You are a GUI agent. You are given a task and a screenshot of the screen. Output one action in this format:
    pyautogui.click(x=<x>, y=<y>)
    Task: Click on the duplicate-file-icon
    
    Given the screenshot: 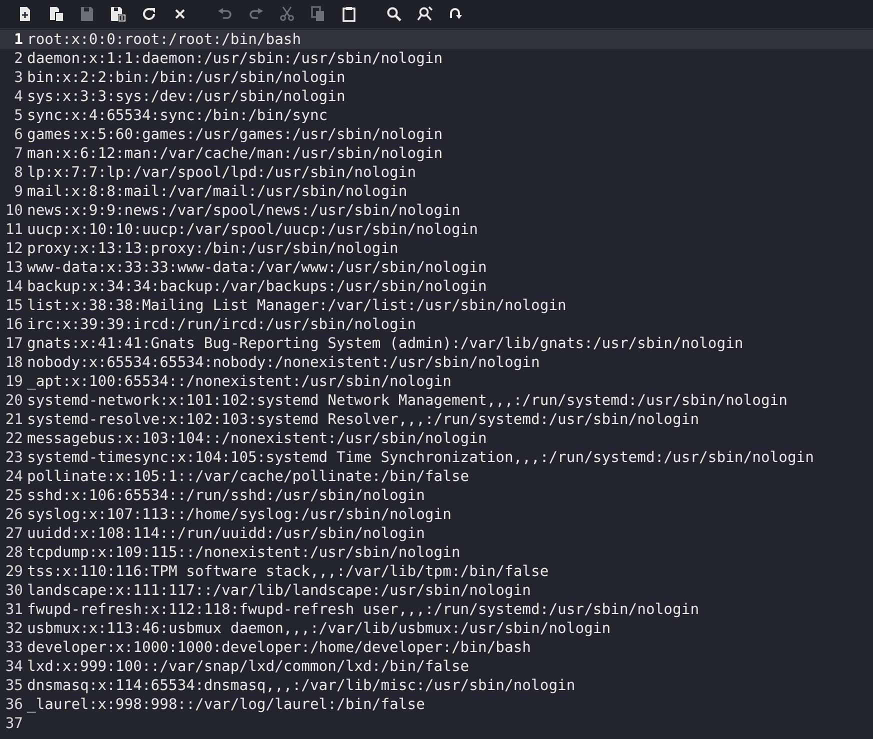 What is the action you would take?
    pyautogui.click(x=56, y=14)
    